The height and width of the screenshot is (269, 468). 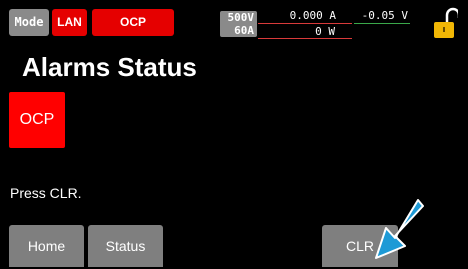 What do you see at coordinates (109, 67) in the screenshot?
I see `page-title: Alarms Status` at bounding box center [109, 67].